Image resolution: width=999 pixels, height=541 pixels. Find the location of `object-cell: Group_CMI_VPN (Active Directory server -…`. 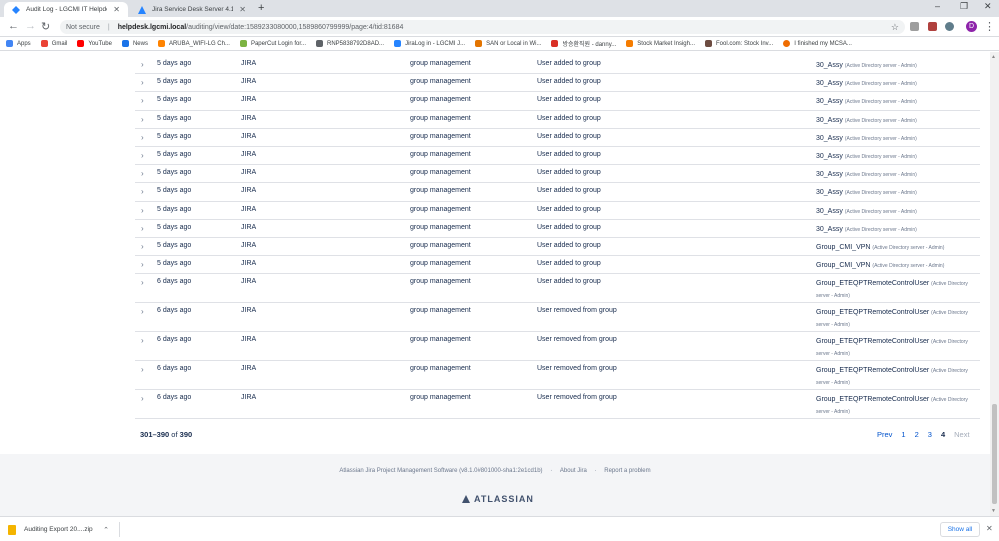

object-cell: Group_CMI_VPN (Active Directory server -… is located at coordinates (896, 248).